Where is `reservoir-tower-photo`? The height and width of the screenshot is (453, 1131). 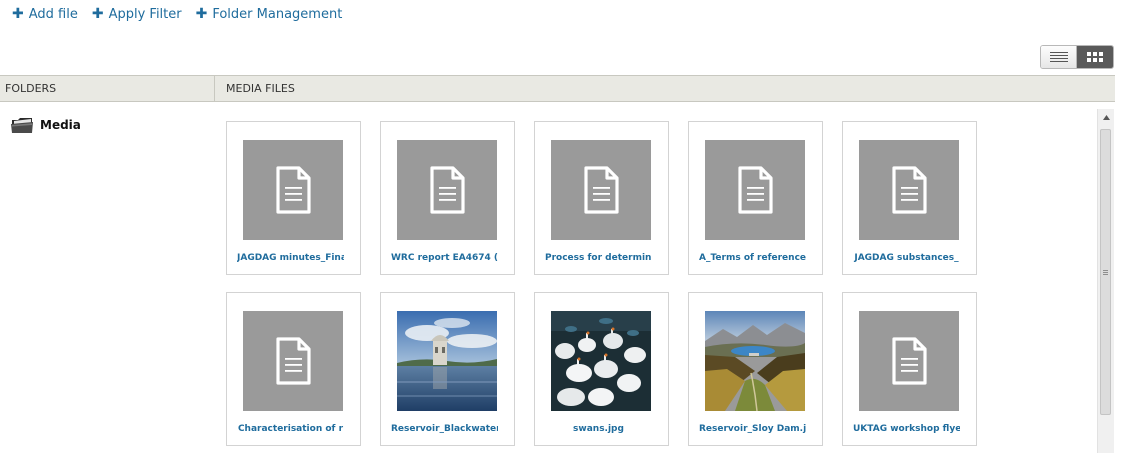 reservoir-tower-photo is located at coordinates (447, 361).